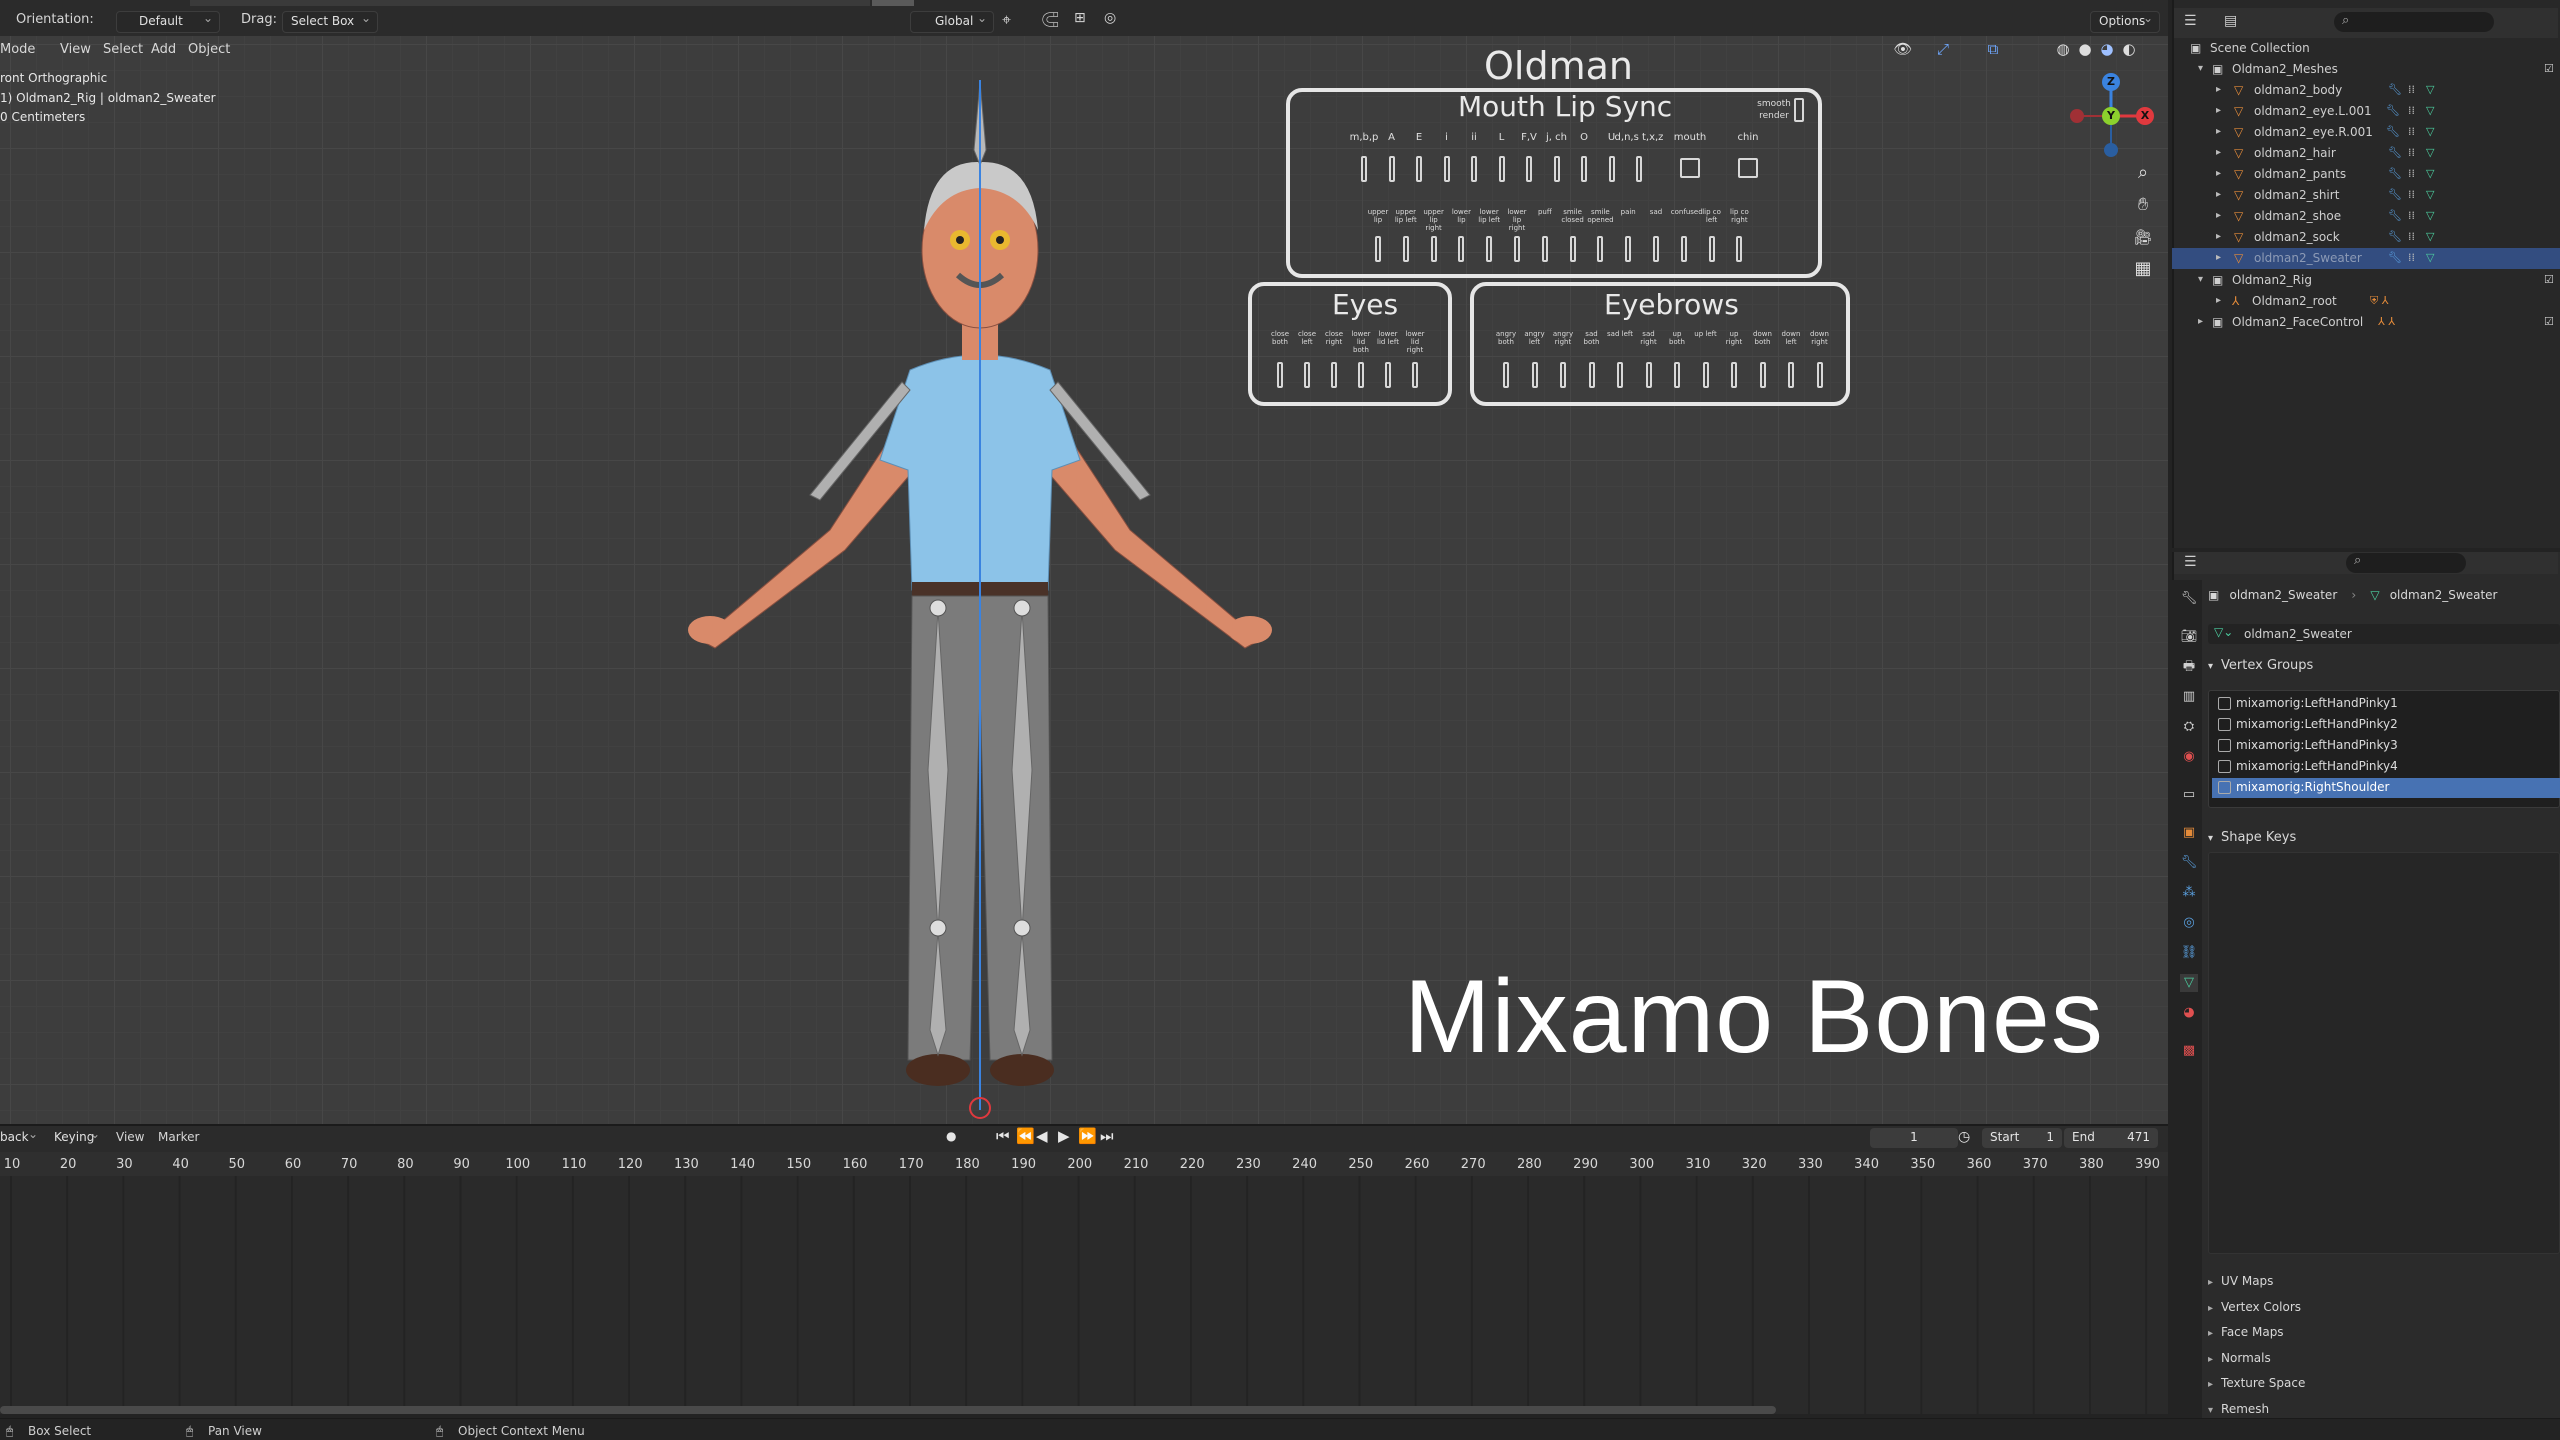  What do you see at coordinates (178, 1137) in the screenshot?
I see `timeline-marker-menu: Marker` at bounding box center [178, 1137].